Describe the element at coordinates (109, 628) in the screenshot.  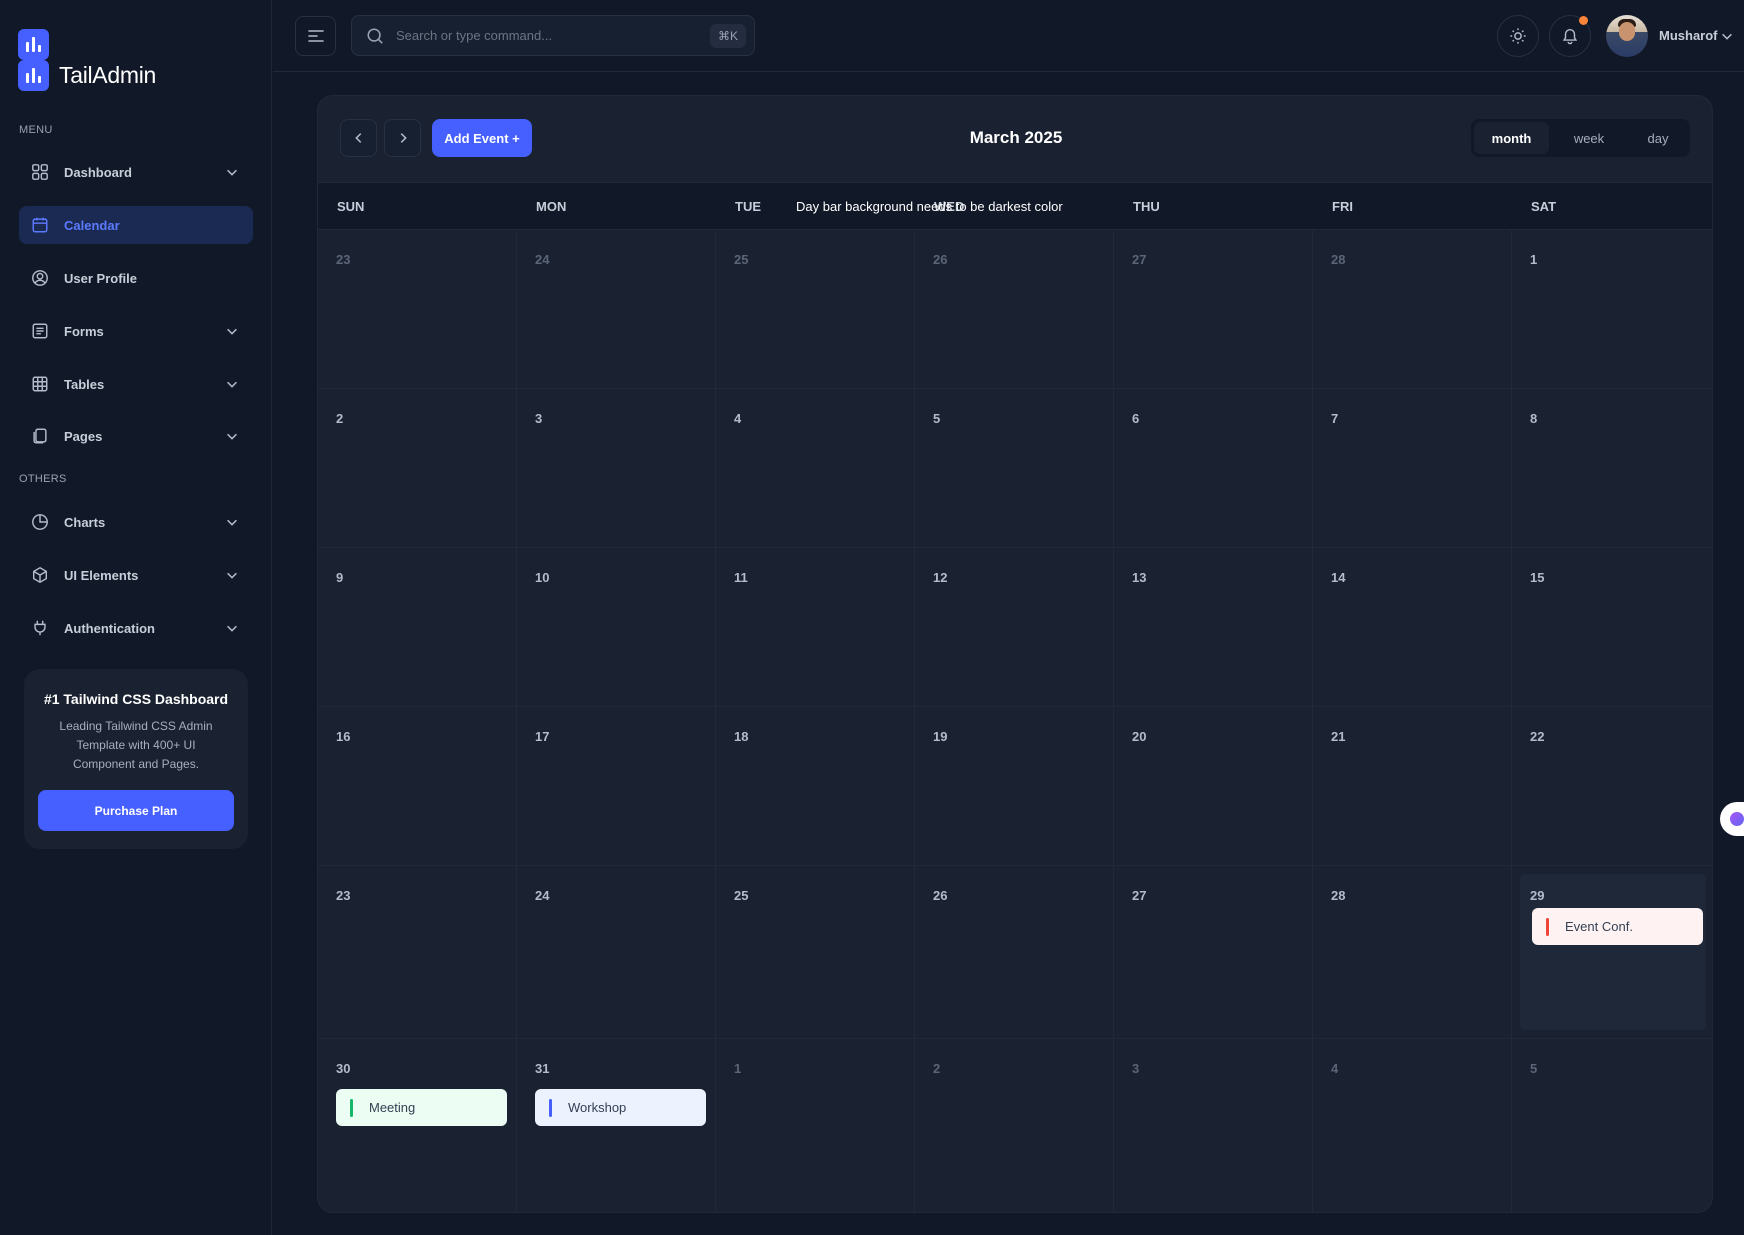
I see `sidebar-item-label: Authentication` at that location.